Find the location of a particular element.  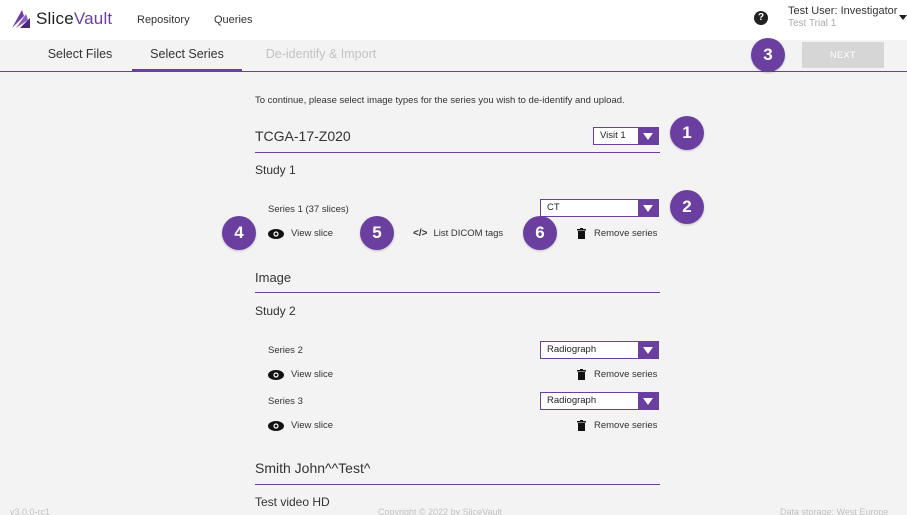

series-type-value: CT is located at coordinates (553, 207).